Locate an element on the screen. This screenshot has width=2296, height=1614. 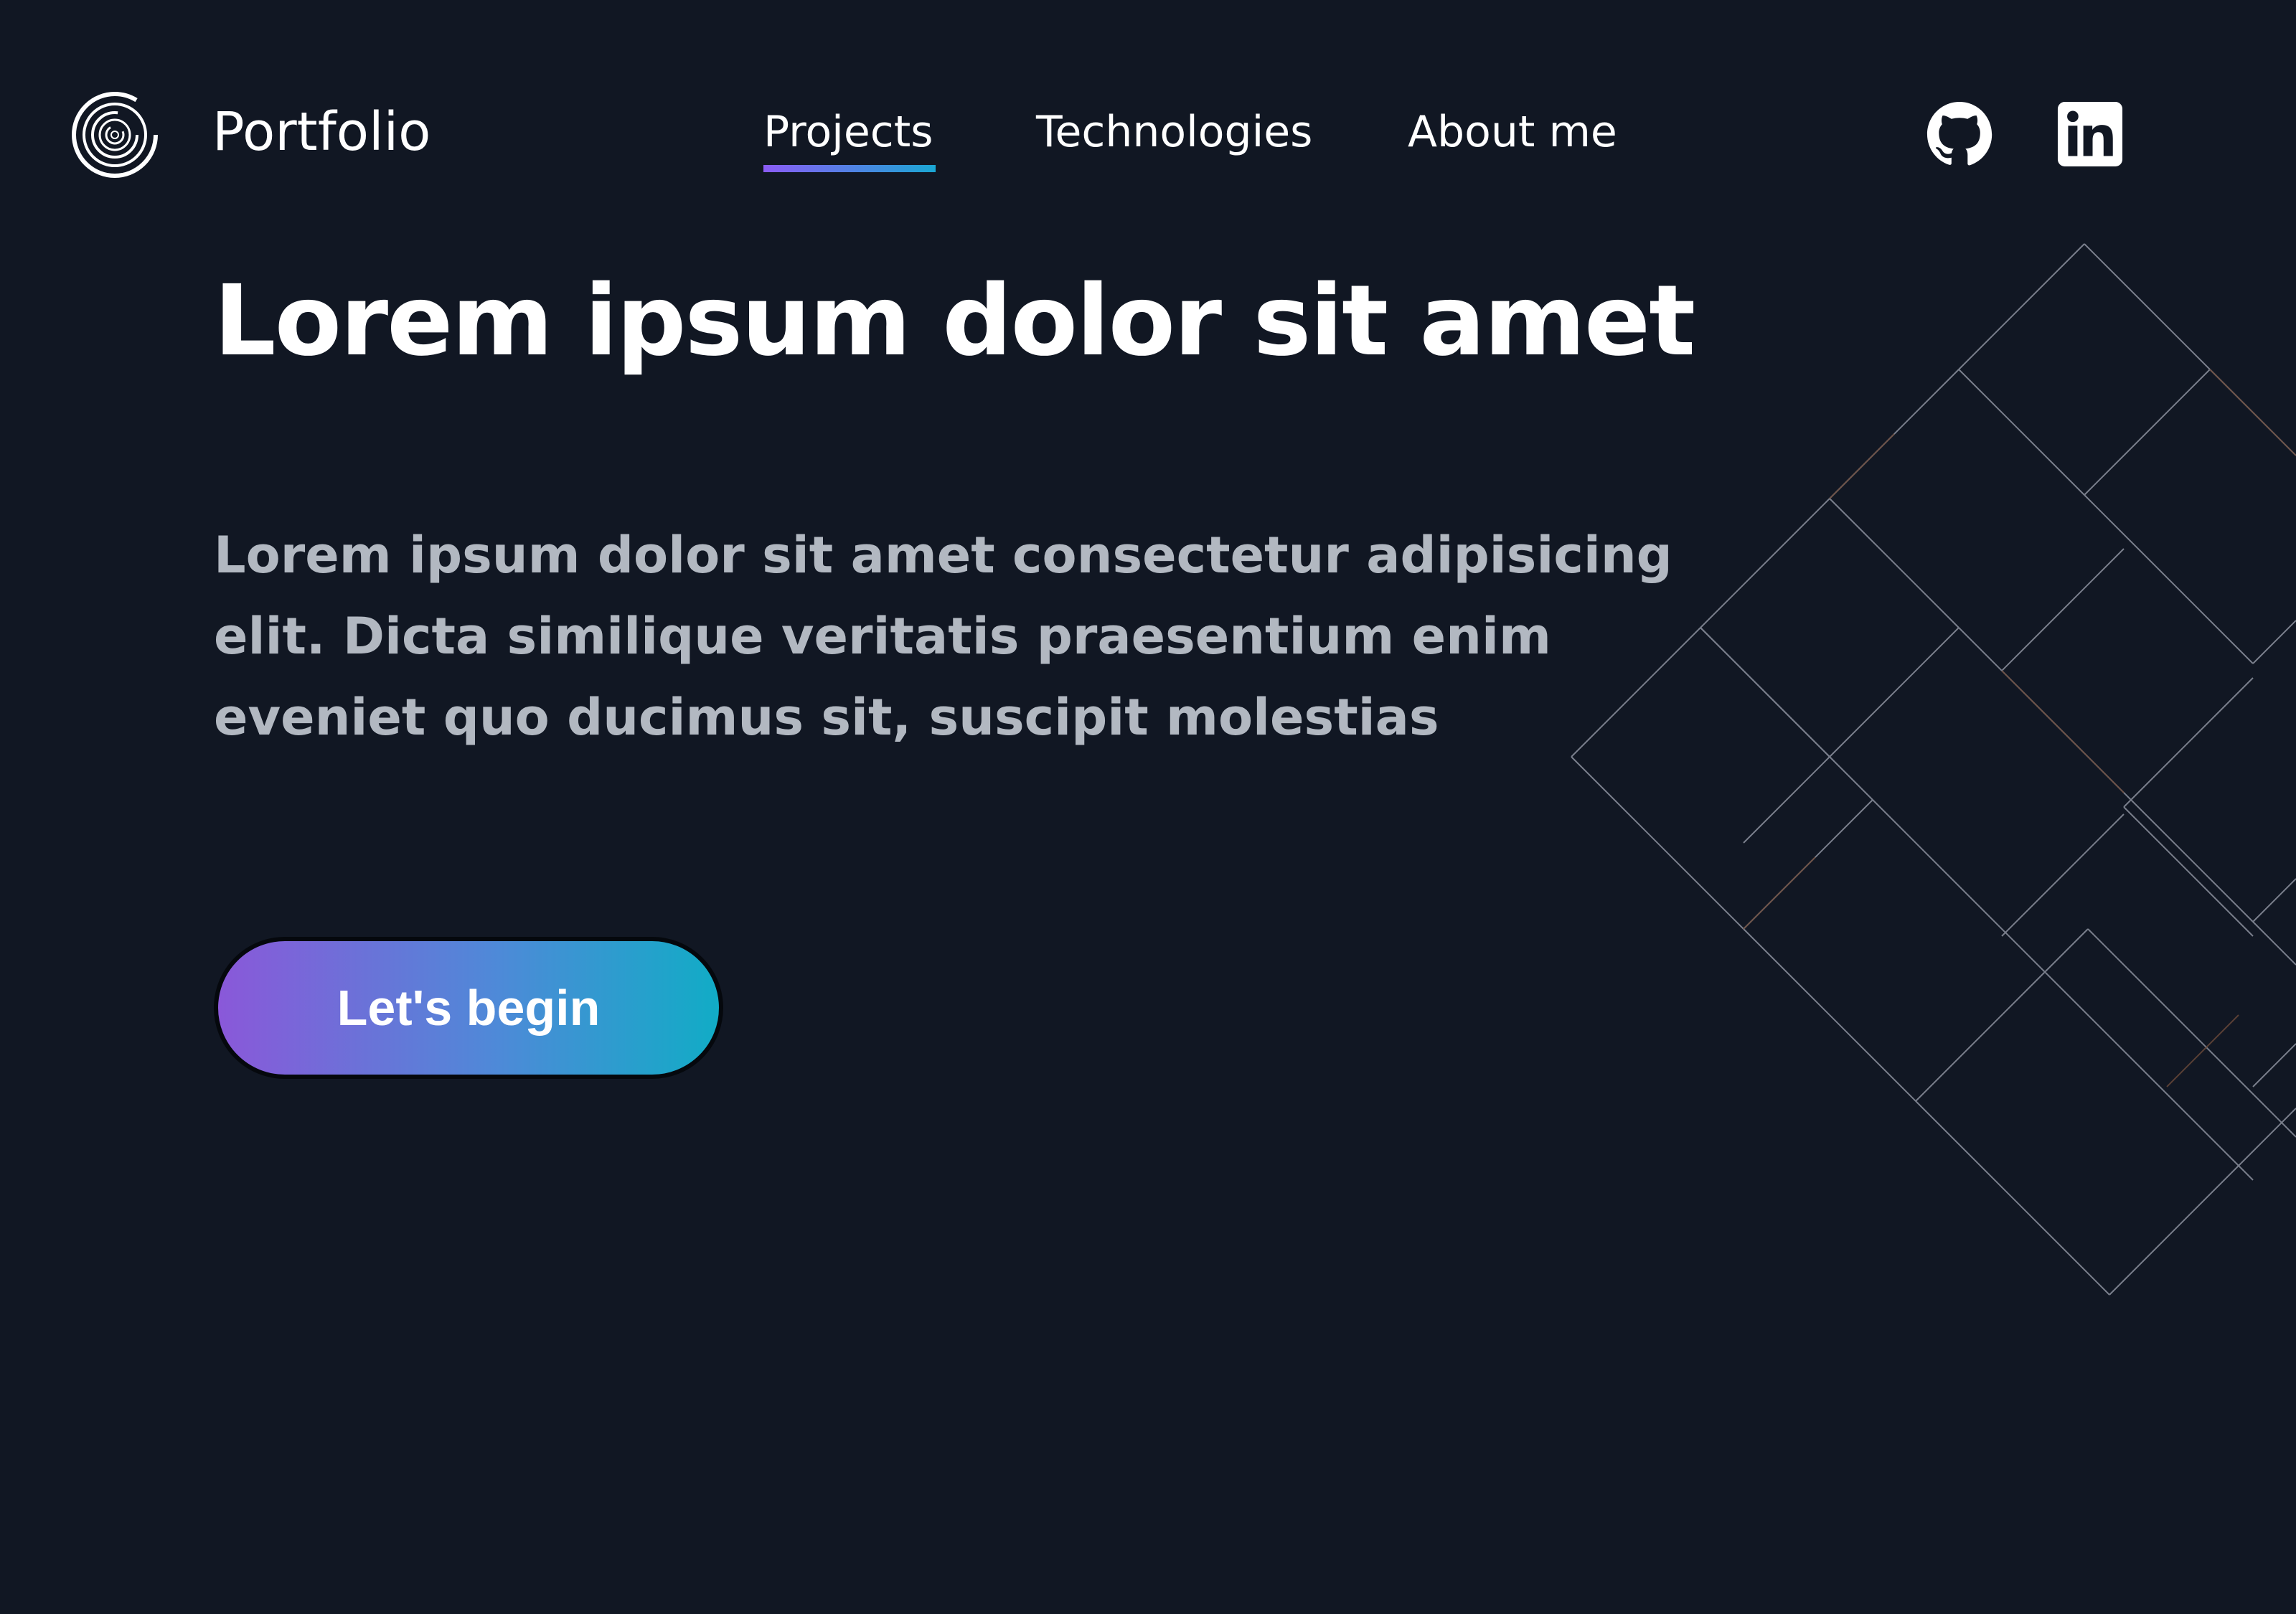
lets-begin-button: Let's begin is located at coordinates (469, 1008).